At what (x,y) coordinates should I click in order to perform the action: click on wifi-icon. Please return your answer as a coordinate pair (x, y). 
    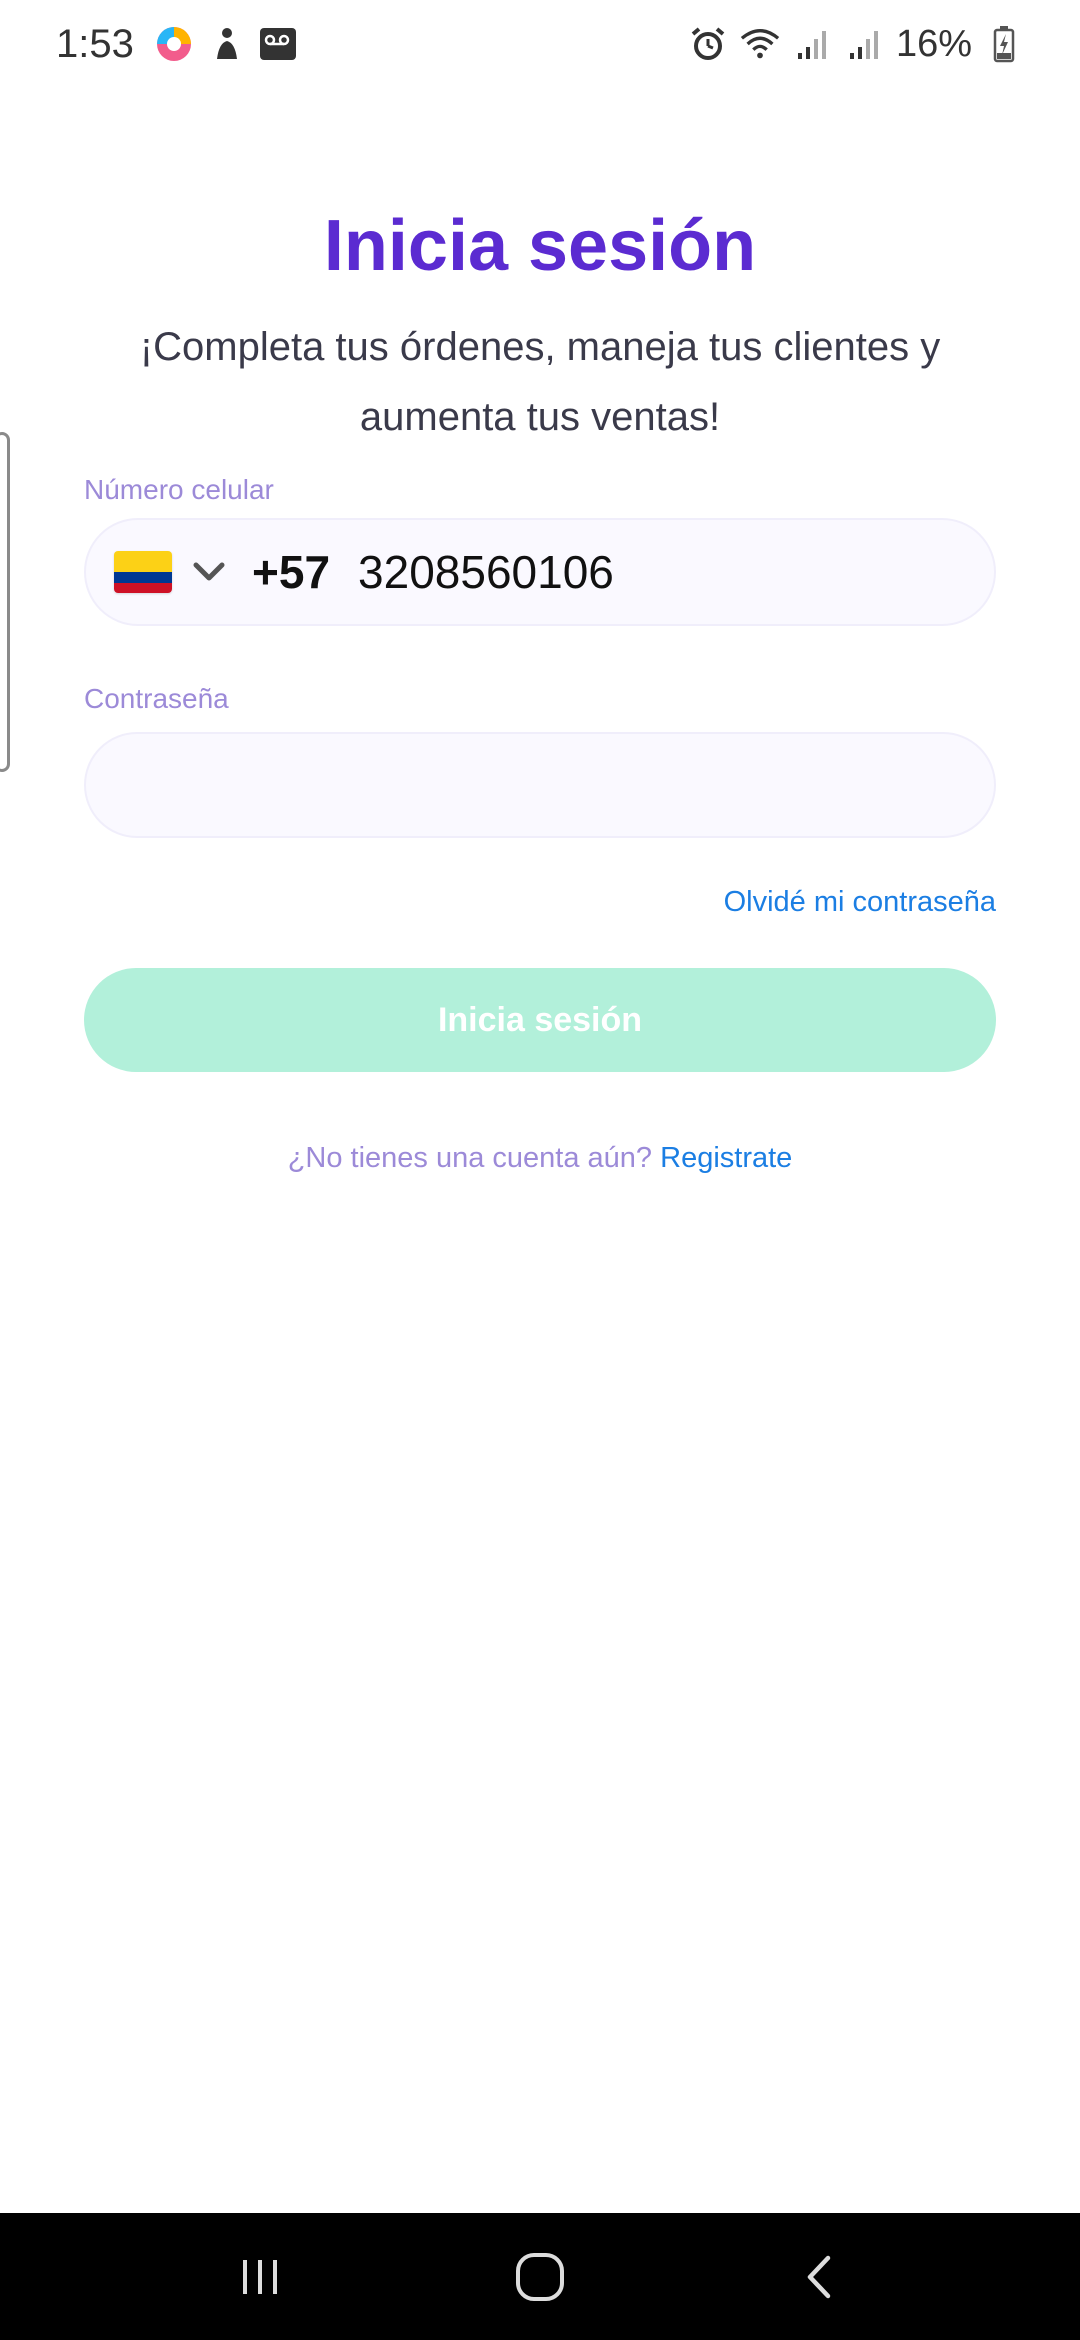
    Looking at the image, I should click on (760, 44).